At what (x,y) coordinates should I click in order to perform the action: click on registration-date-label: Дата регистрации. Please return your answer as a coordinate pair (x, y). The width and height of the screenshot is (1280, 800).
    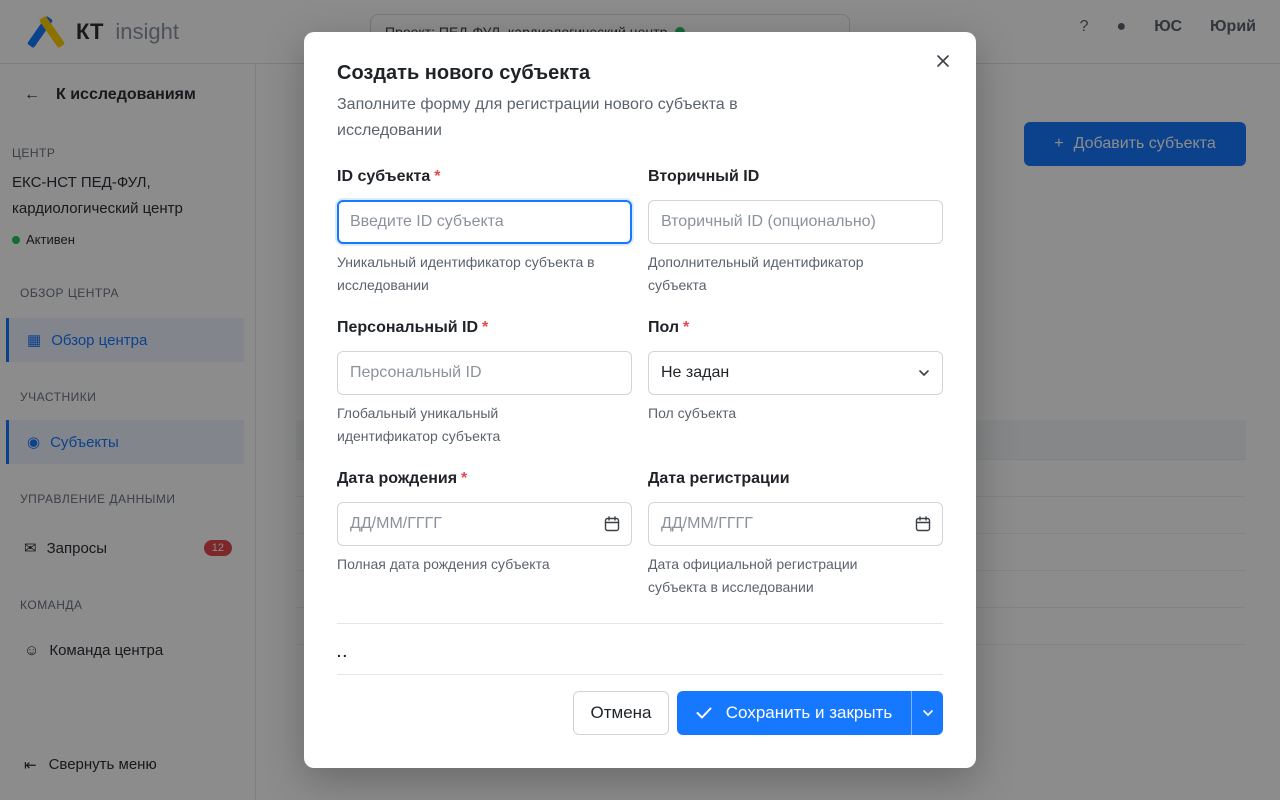
    Looking at the image, I should click on (719, 479).